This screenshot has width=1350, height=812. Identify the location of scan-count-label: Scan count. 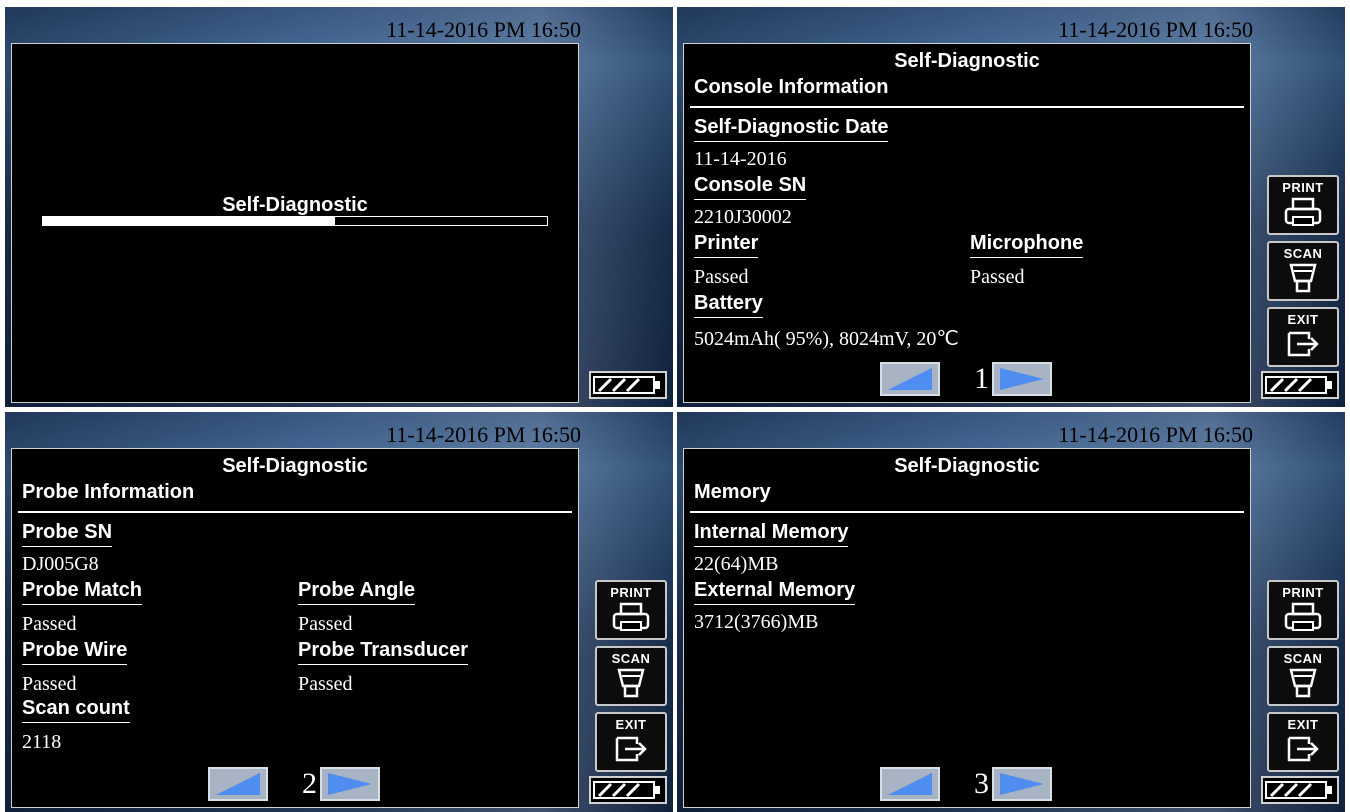
(76, 710).